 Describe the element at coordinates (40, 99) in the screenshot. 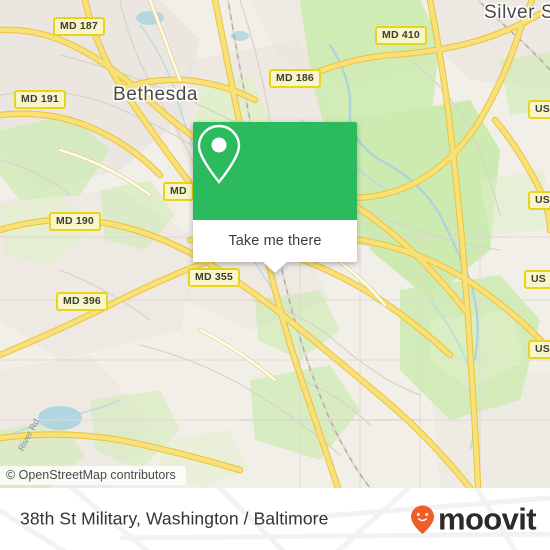

I see `road-shield: MD 191` at that location.